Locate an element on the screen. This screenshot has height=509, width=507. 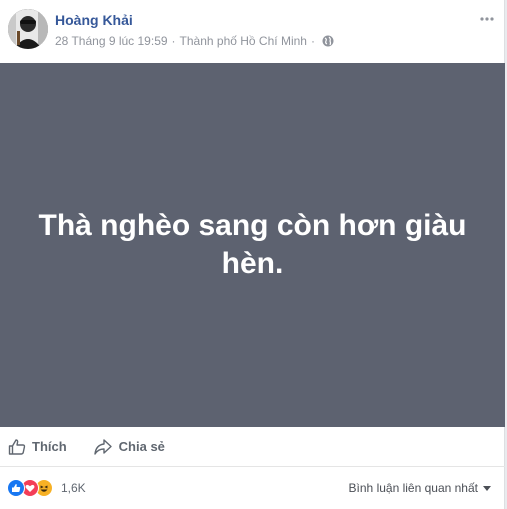
reaction-icons is located at coordinates (30, 488).